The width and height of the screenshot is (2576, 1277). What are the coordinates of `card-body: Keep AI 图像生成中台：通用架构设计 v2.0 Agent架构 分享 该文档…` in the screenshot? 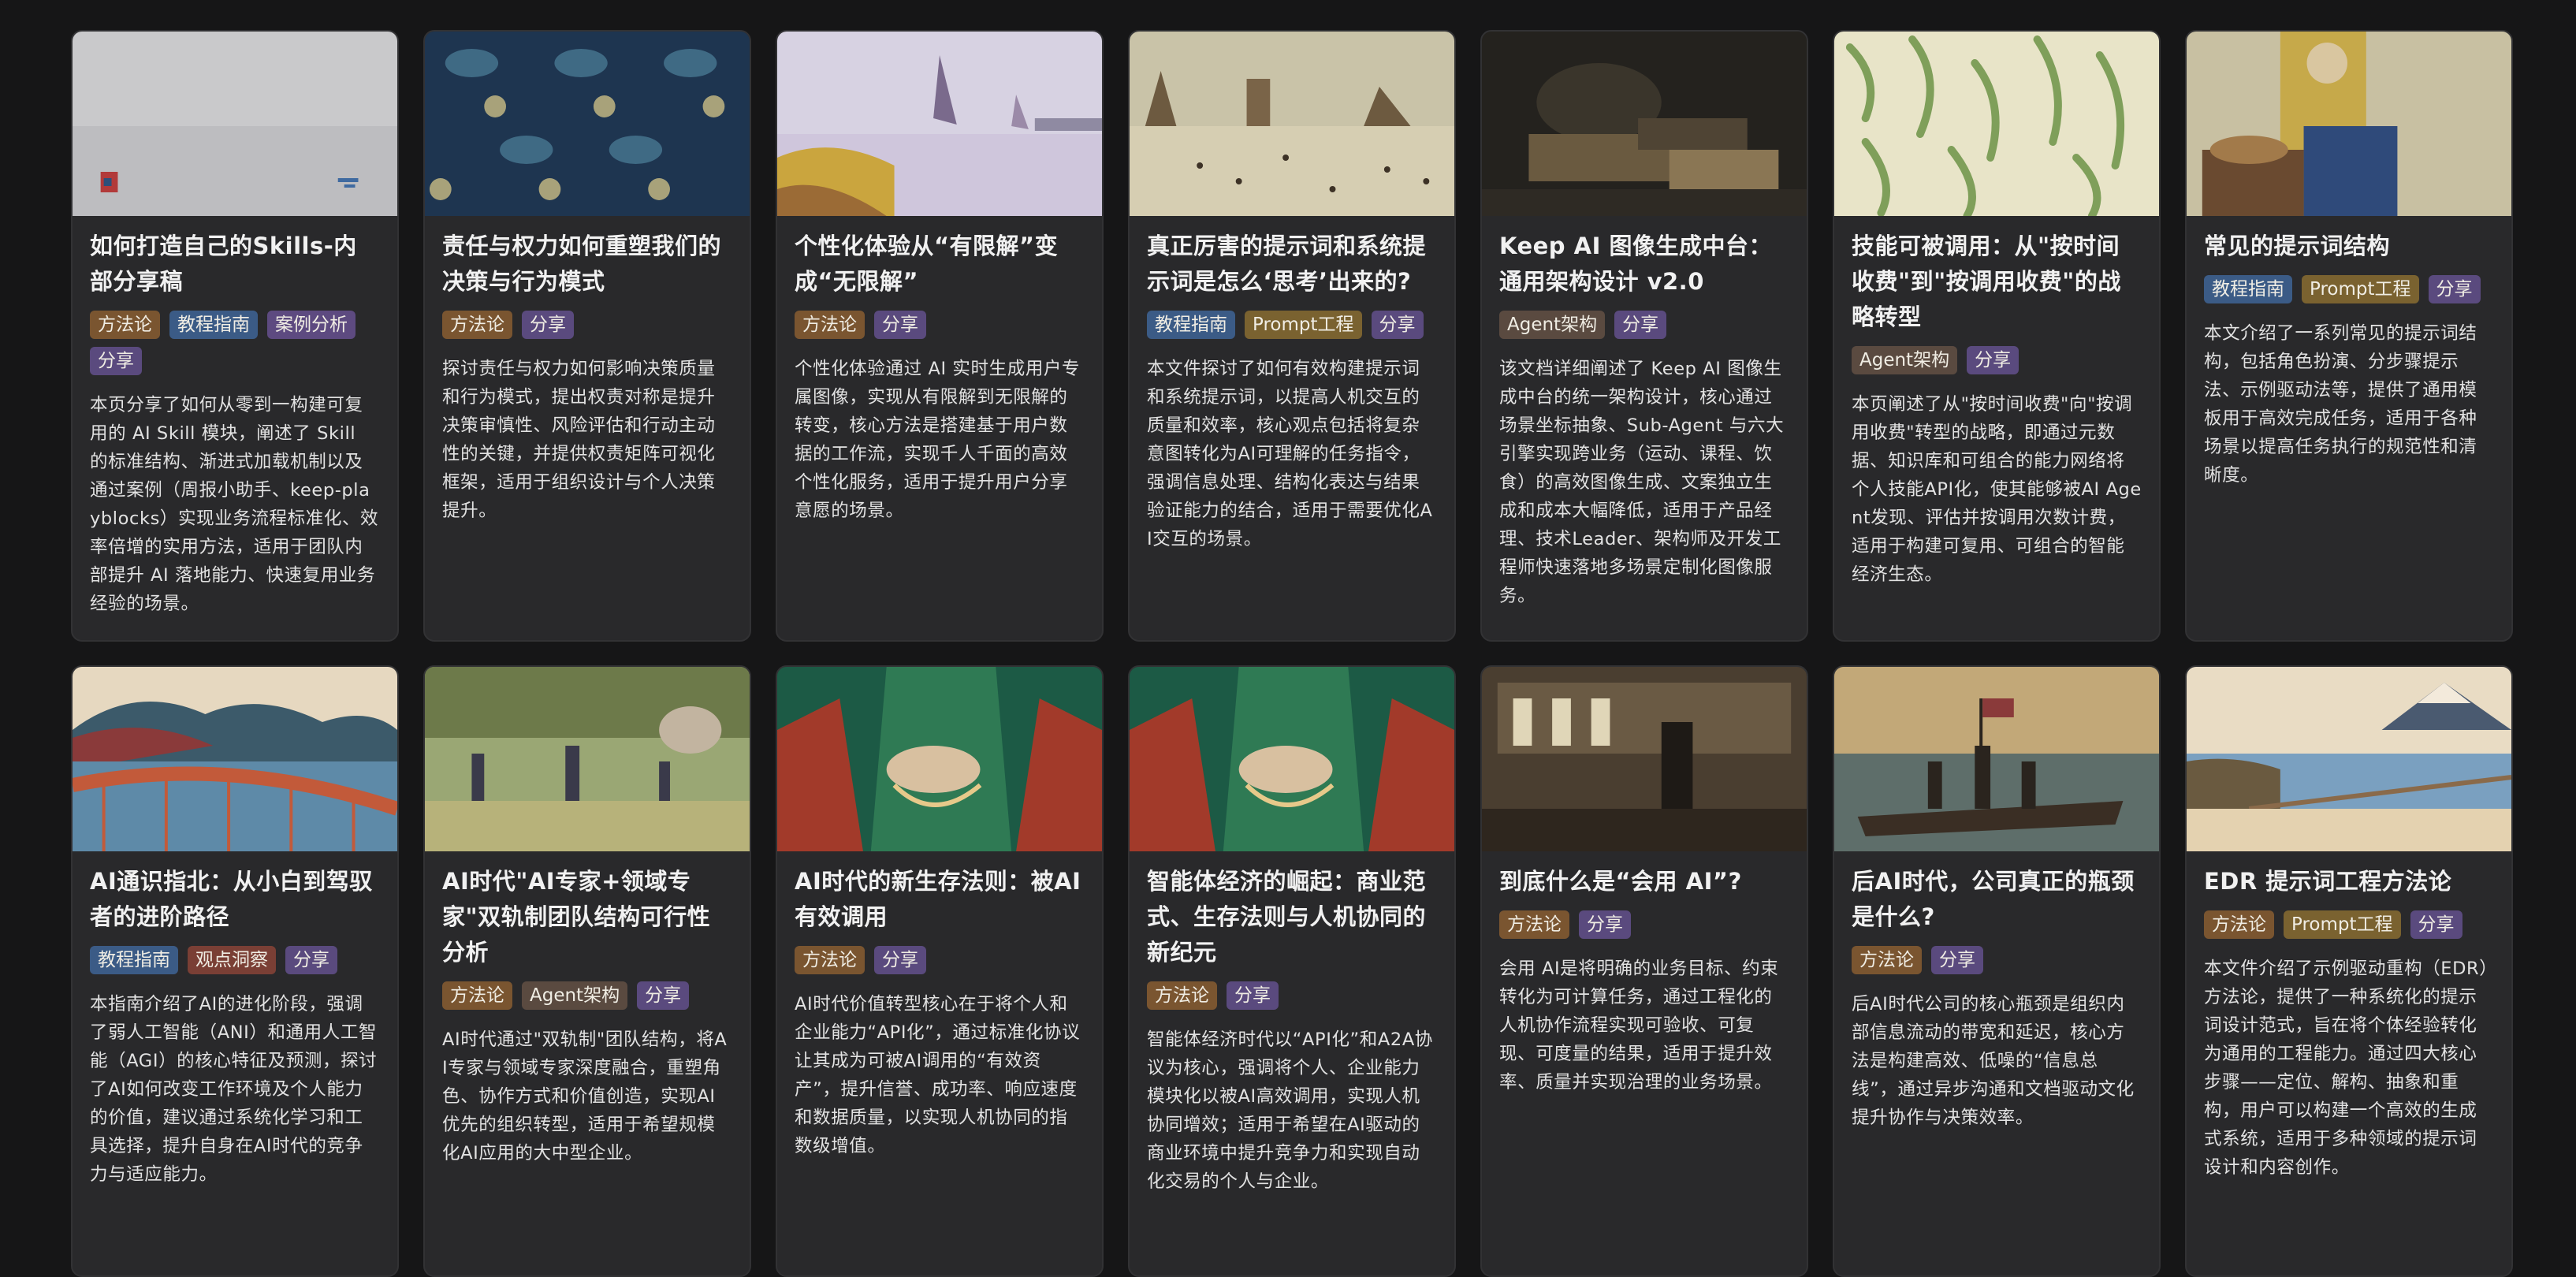 It's located at (1644, 421).